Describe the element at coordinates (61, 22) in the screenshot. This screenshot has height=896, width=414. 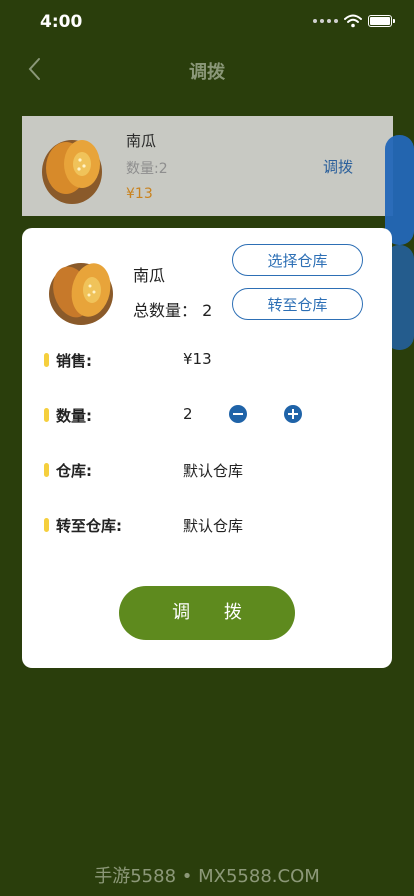
I see `status-time: 4:00` at that location.